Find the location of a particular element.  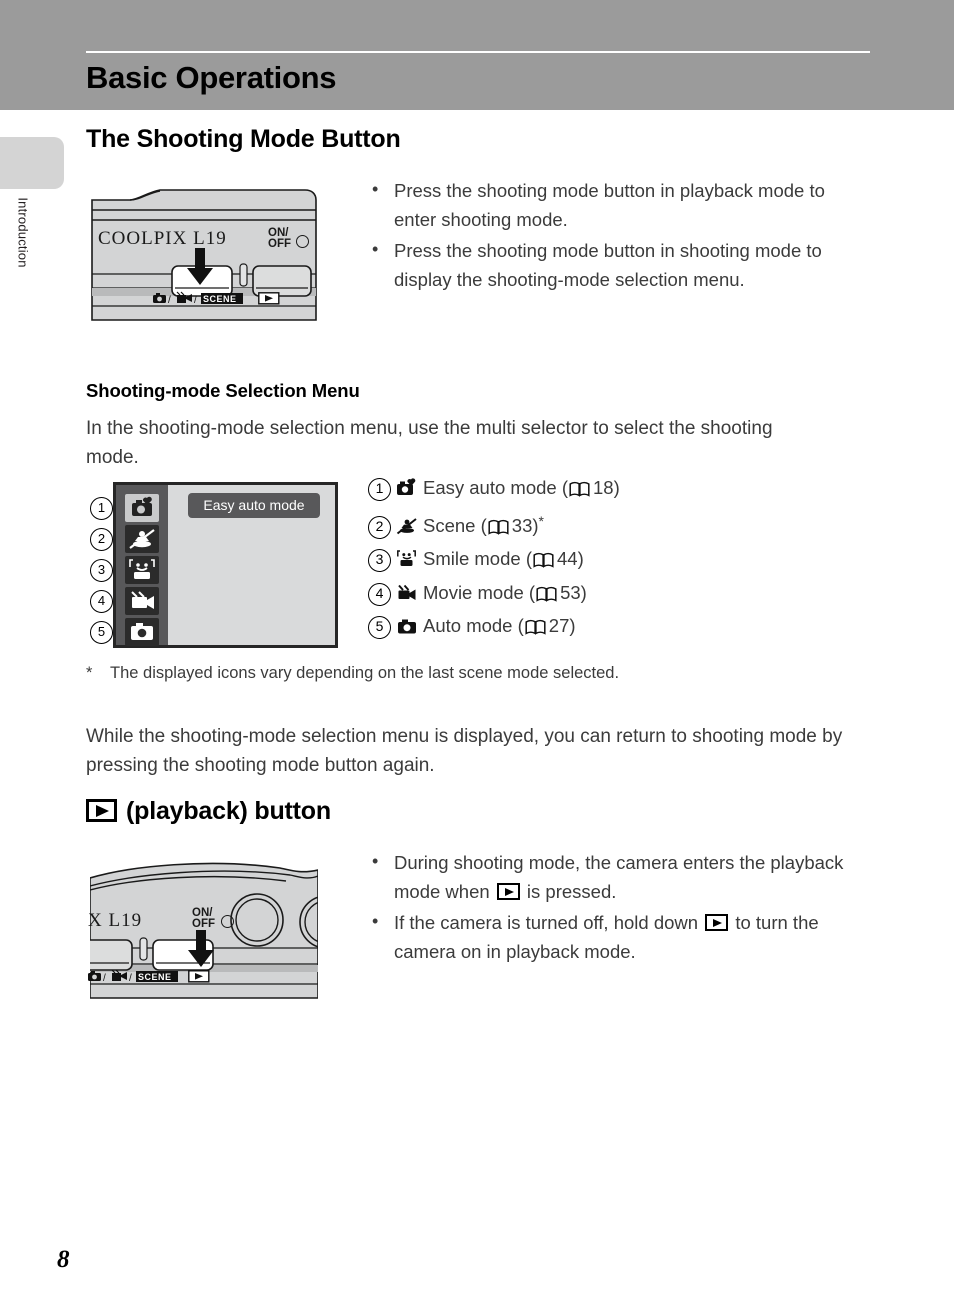

mode-label: Scene is located at coordinates (449, 525).